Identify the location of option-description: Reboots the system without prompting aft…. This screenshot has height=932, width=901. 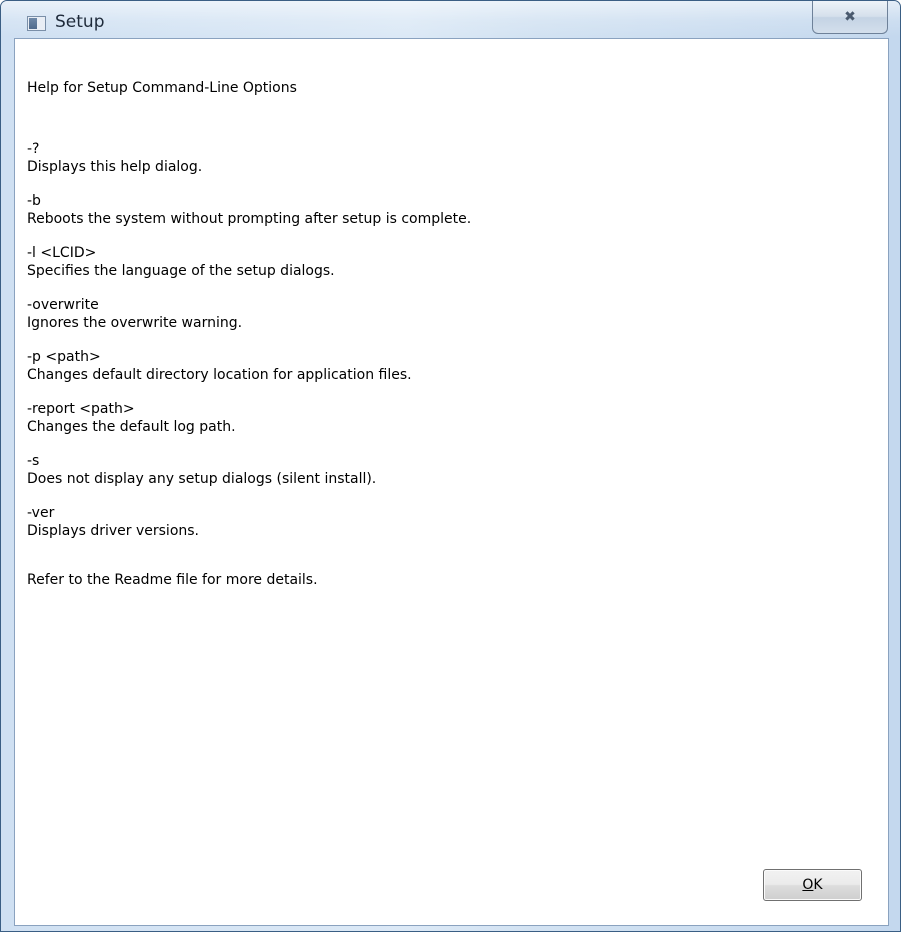
(249, 219).